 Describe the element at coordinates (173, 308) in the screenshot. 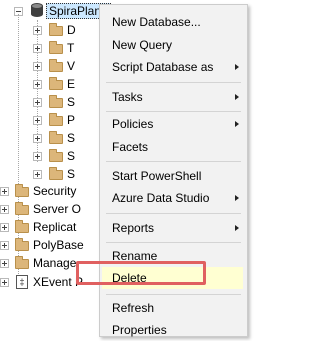

I see `menu-item-refresh: Refresh` at that location.